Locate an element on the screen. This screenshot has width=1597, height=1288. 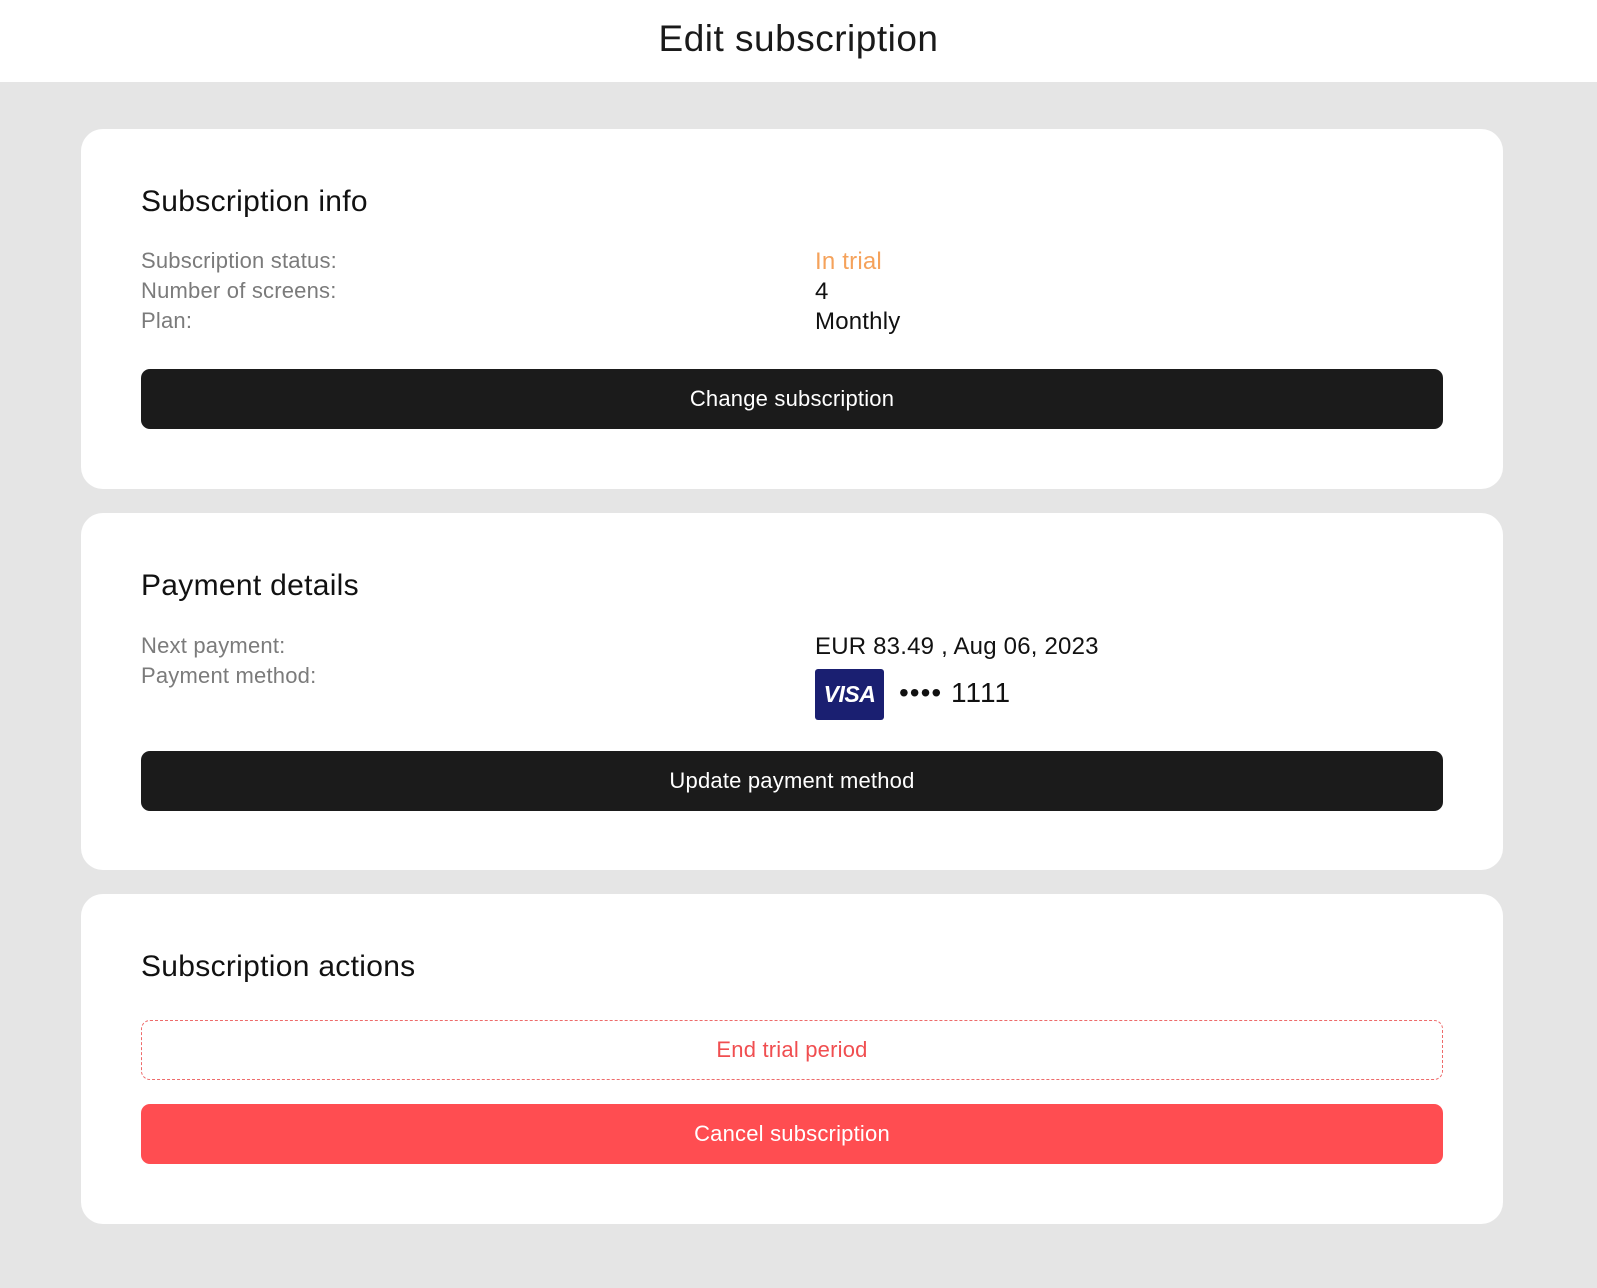
update-payment-method-button: Update payment method is located at coordinates (792, 781).